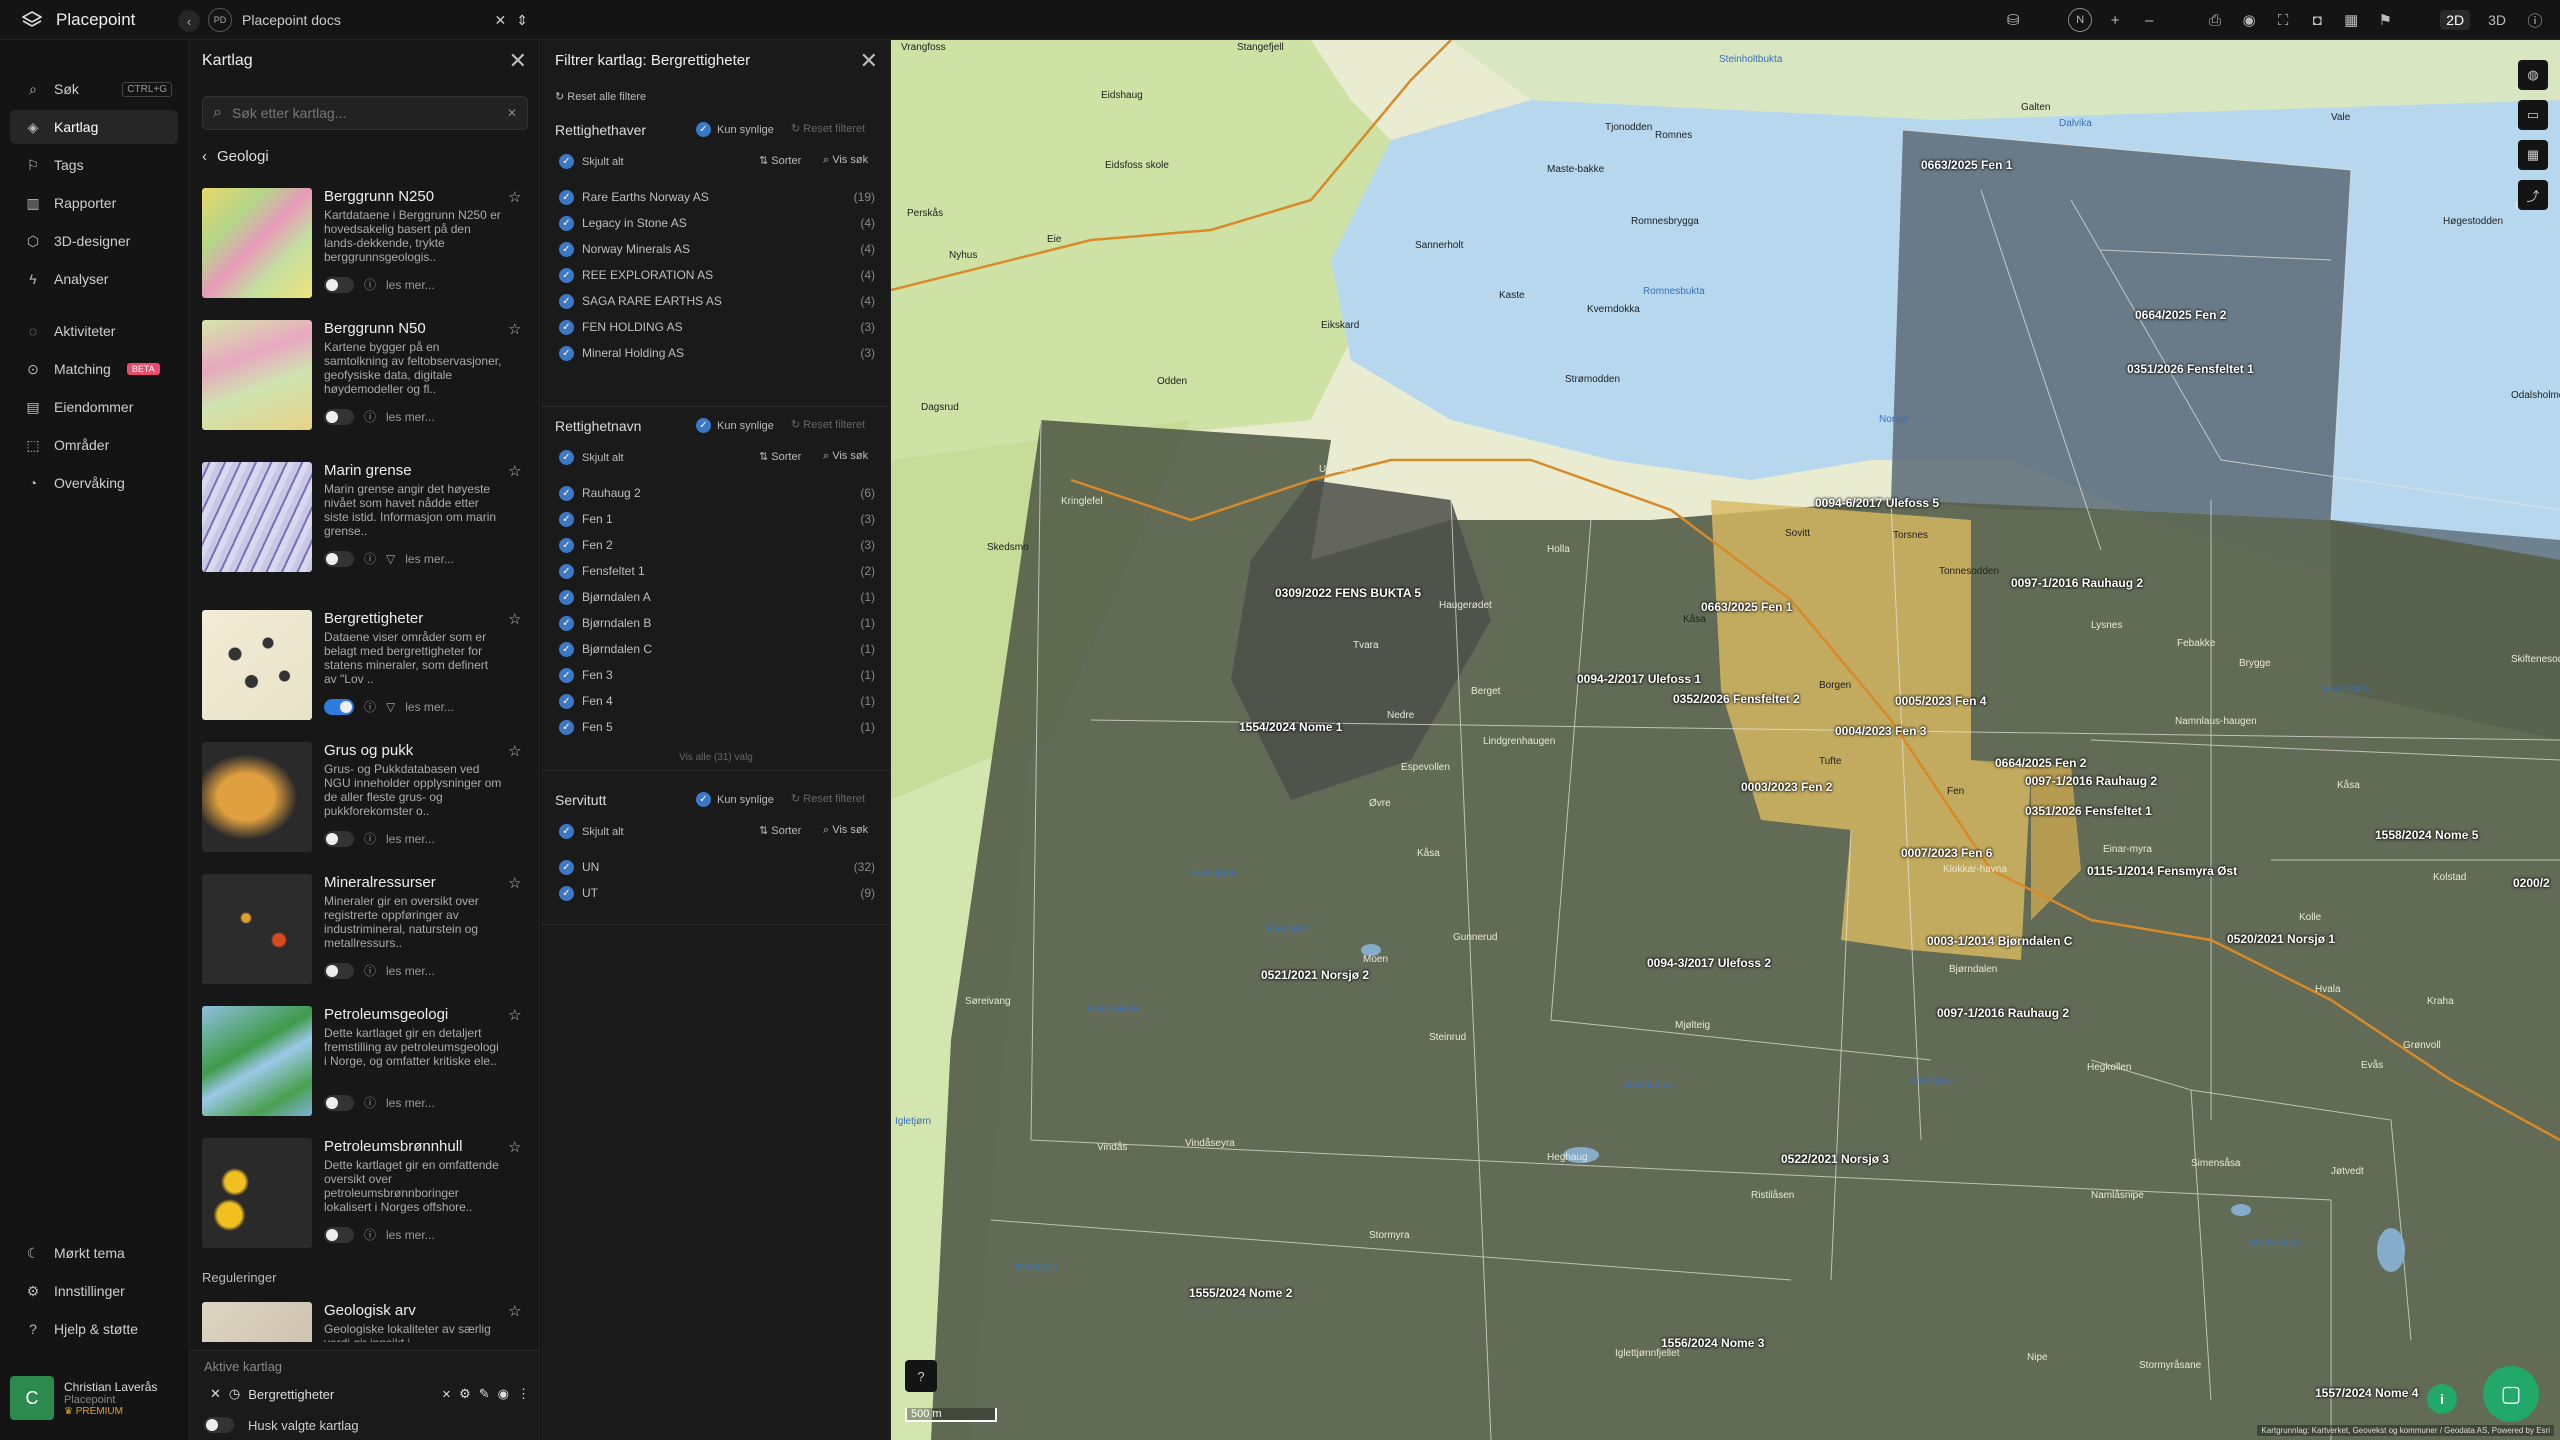 The image size is (2560, 1440). Describe the element at coordinates (2190, 369) in the screenshot. I see `parcel-label: 0351/2026 Fensfeltet 1` at that location.